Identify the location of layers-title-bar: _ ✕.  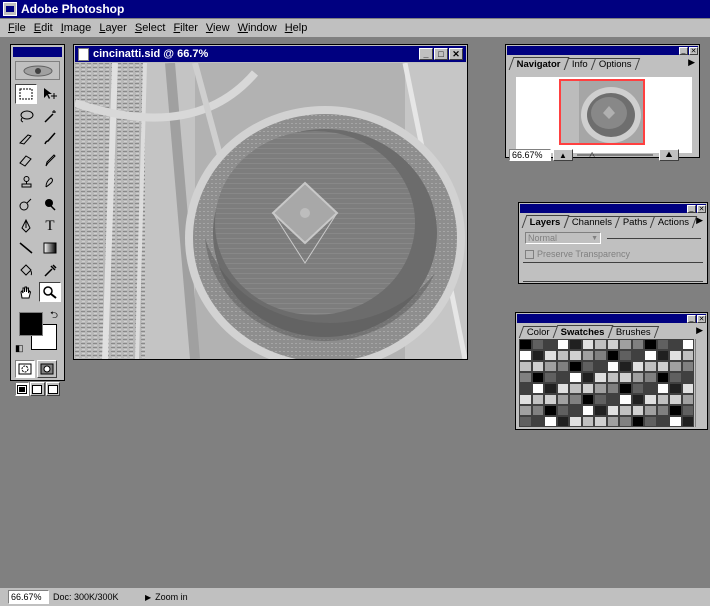
(613, 208).